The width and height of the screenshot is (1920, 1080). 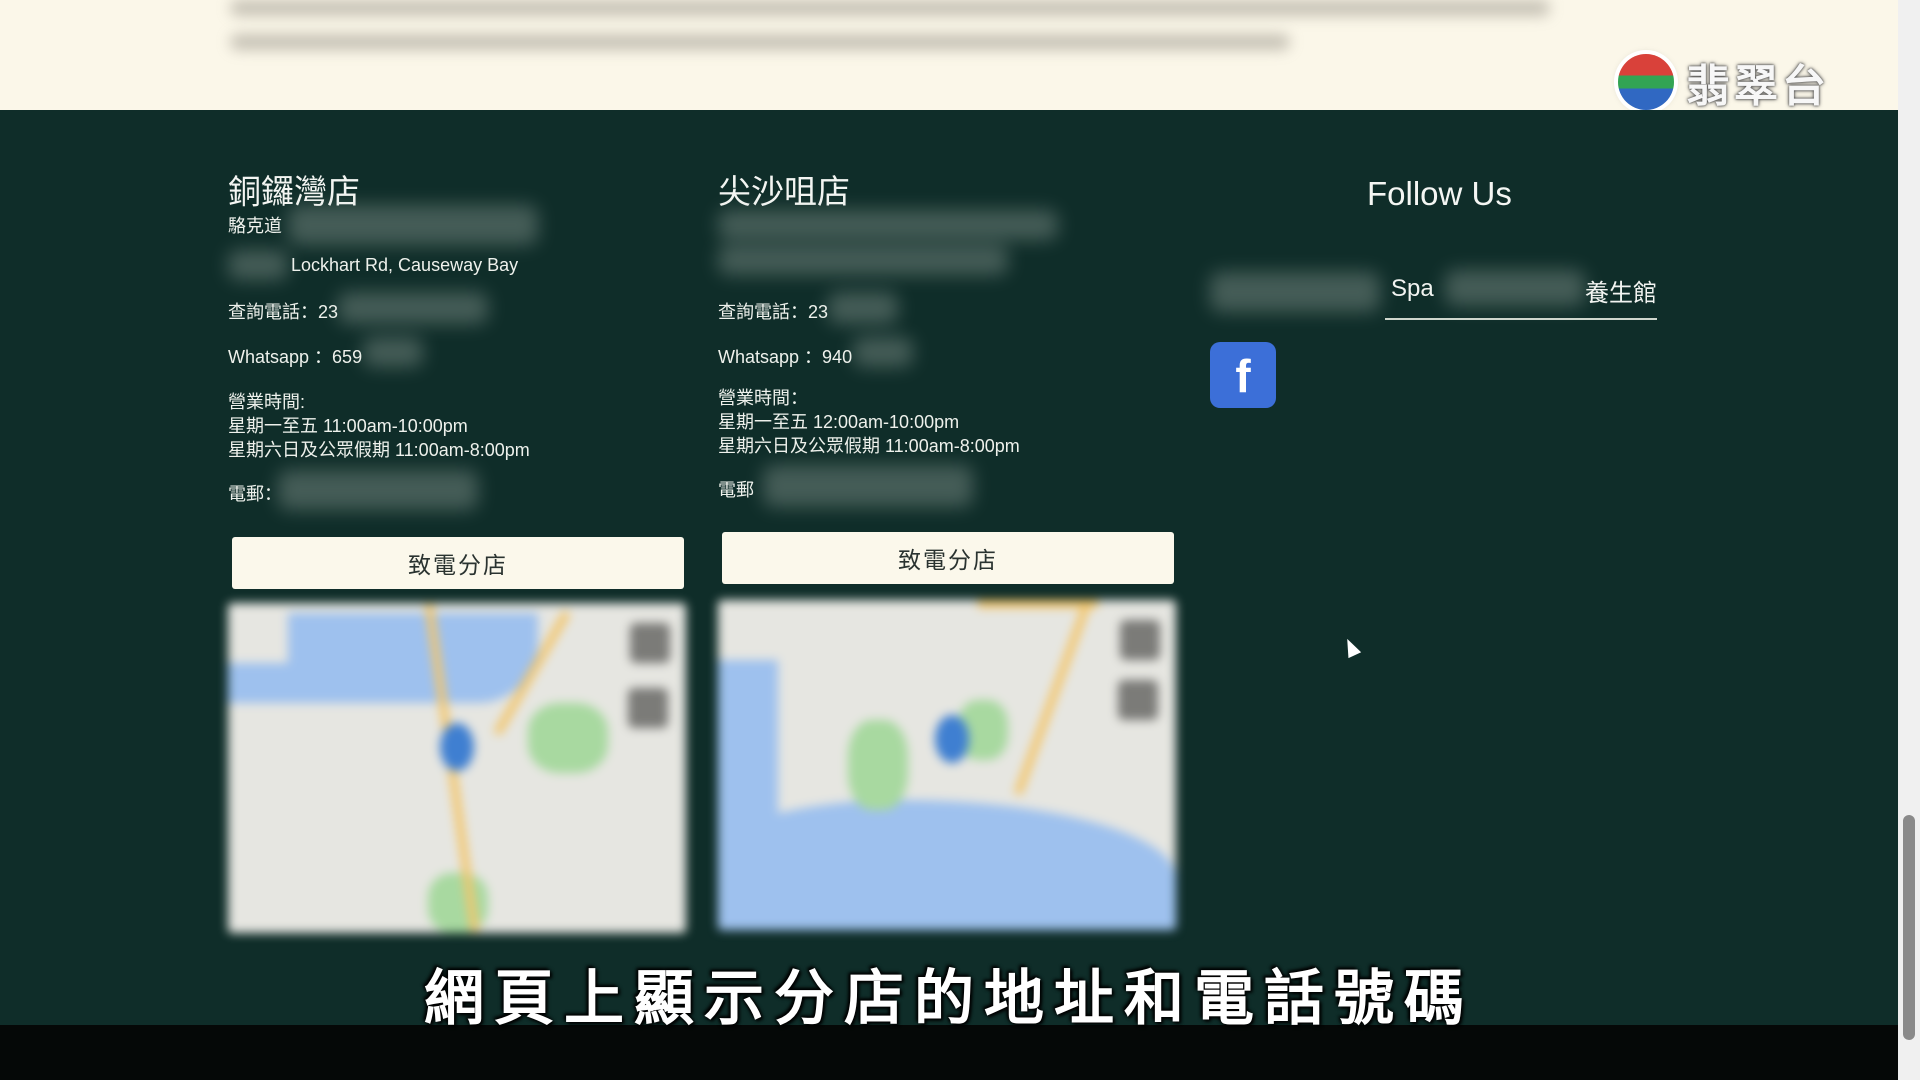 I want to click on store-address-line2: Lockhart Rd, Causeway Bay, so click(x=405, y=265).